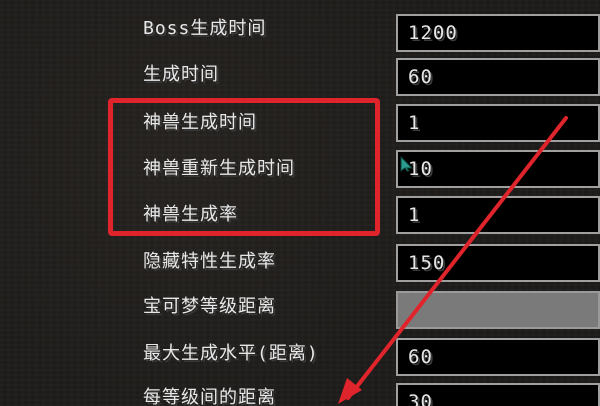 The width and height of the screenshot is (600, 406). I want to click on setting-input: 30, so click(498, 394).